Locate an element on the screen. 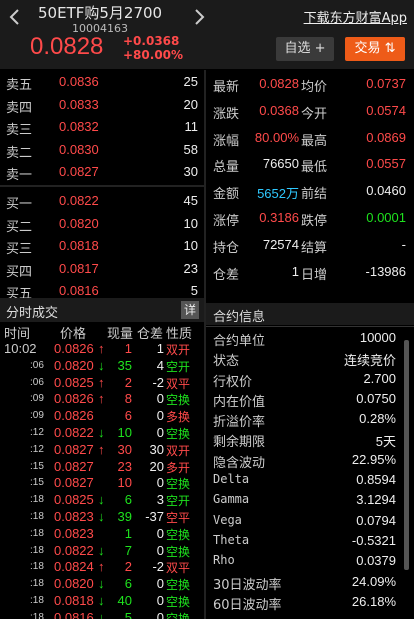  trade-oi-change: 30 is located at coordinates (156, 449).